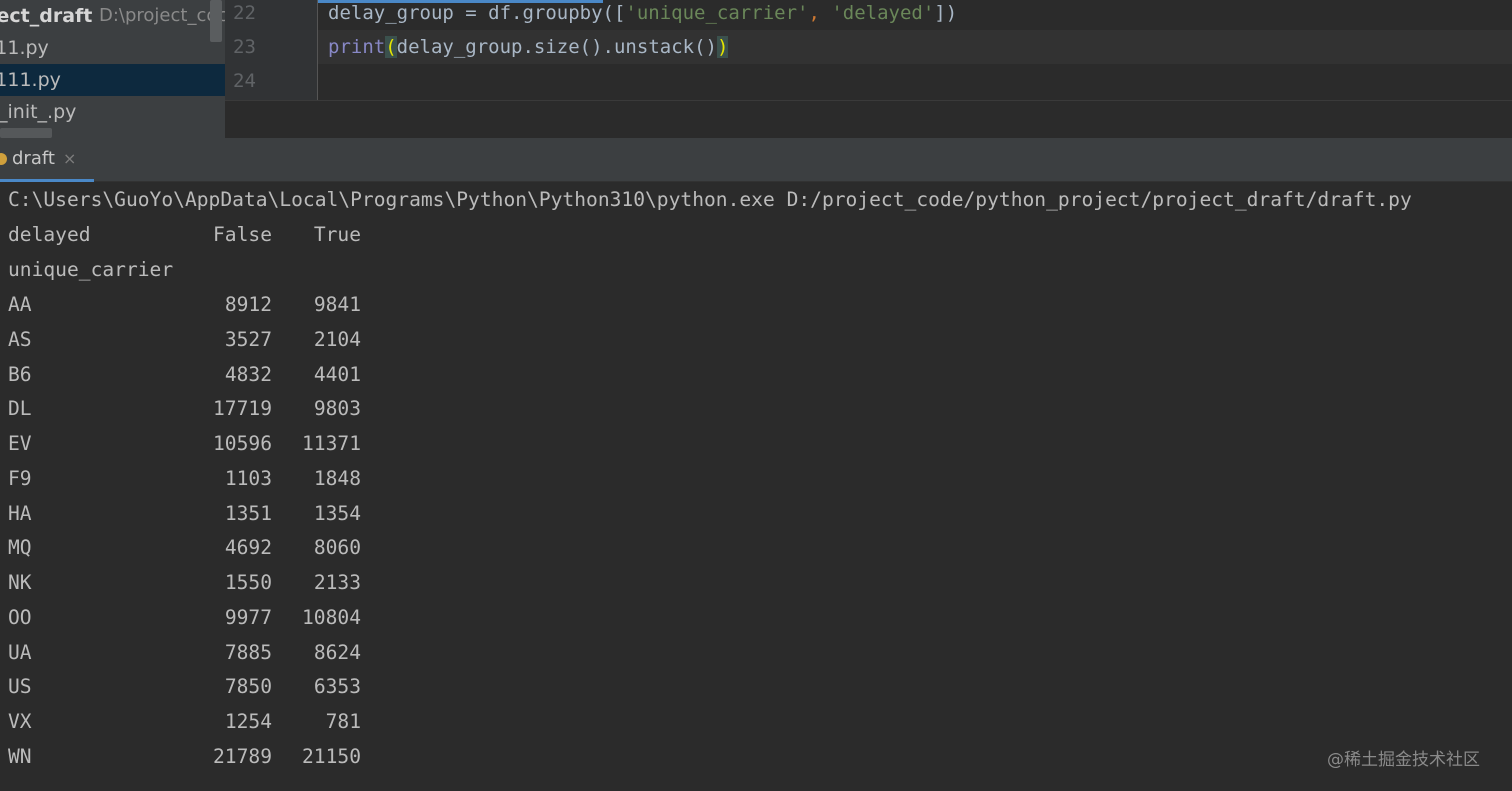 The width and height of the screenshot is (1512, 791). Describe the element at coordinates (337, 652) in the screenshot. I see `df-row-true-count: 8624` at that location.